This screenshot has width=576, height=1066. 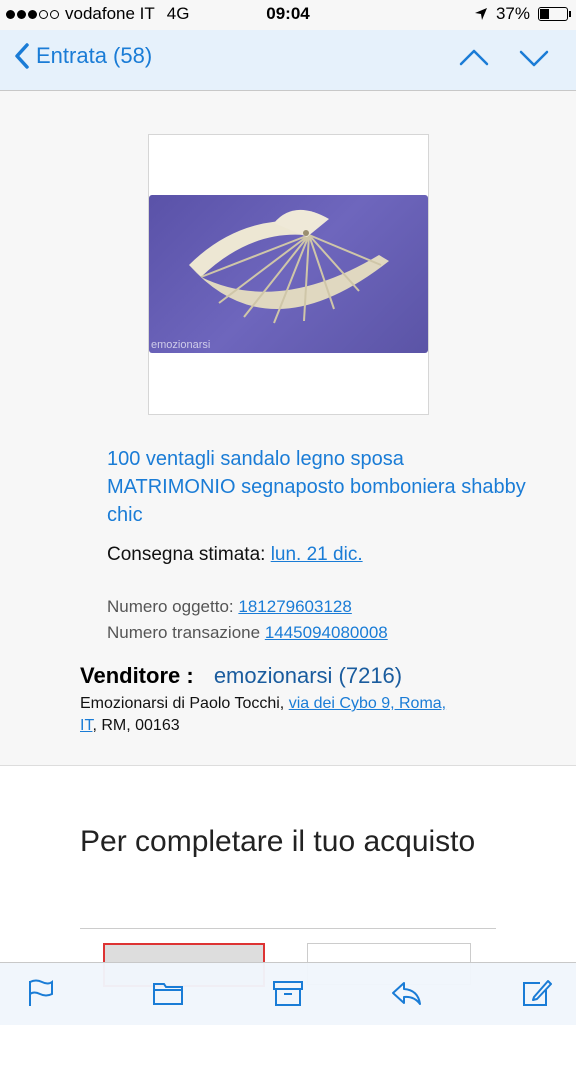 What do you see at coordinates (480, 14) in the screenshot?
I see `location-arrow-icon` at bounding box center [480, 14].